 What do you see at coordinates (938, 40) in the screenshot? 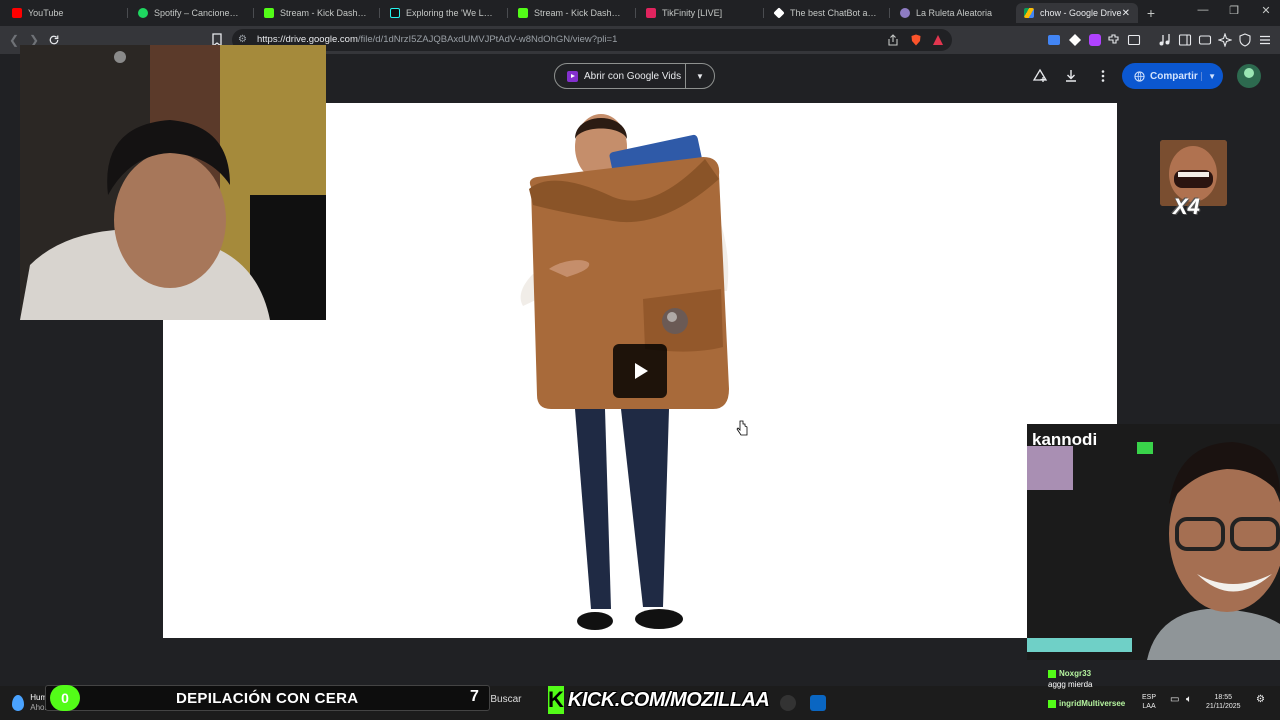
I see `brave-rewards-icon` at bounding box center [938, 40].